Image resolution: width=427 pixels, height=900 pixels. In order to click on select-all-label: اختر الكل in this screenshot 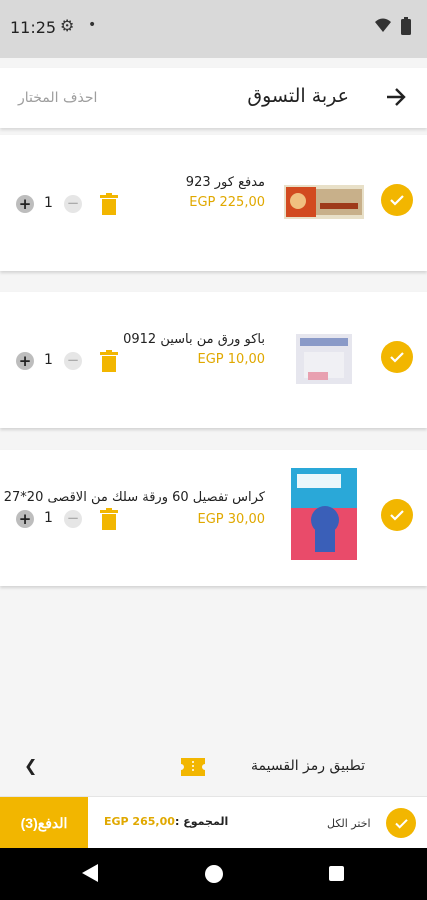, I will do `click(349, 823)`.